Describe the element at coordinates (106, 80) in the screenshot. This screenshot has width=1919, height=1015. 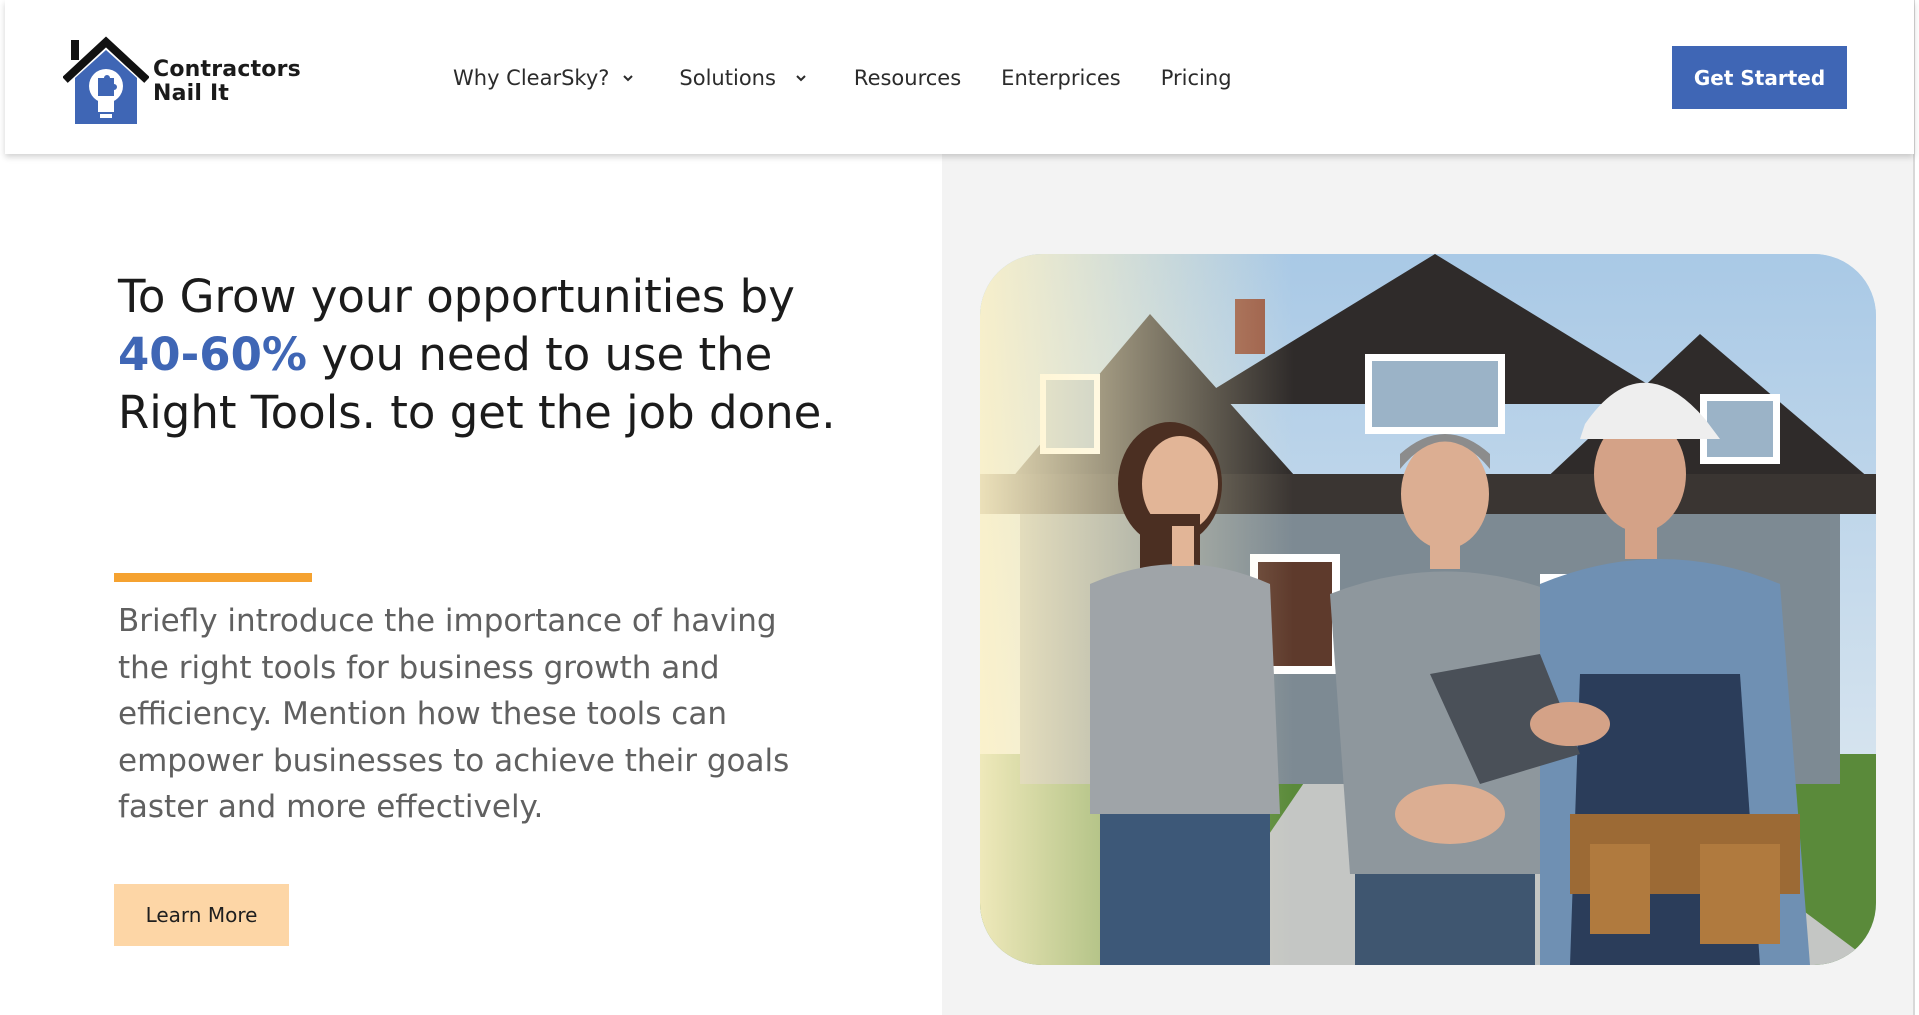
I see `house-lightbulb-logo-icon` at that location.